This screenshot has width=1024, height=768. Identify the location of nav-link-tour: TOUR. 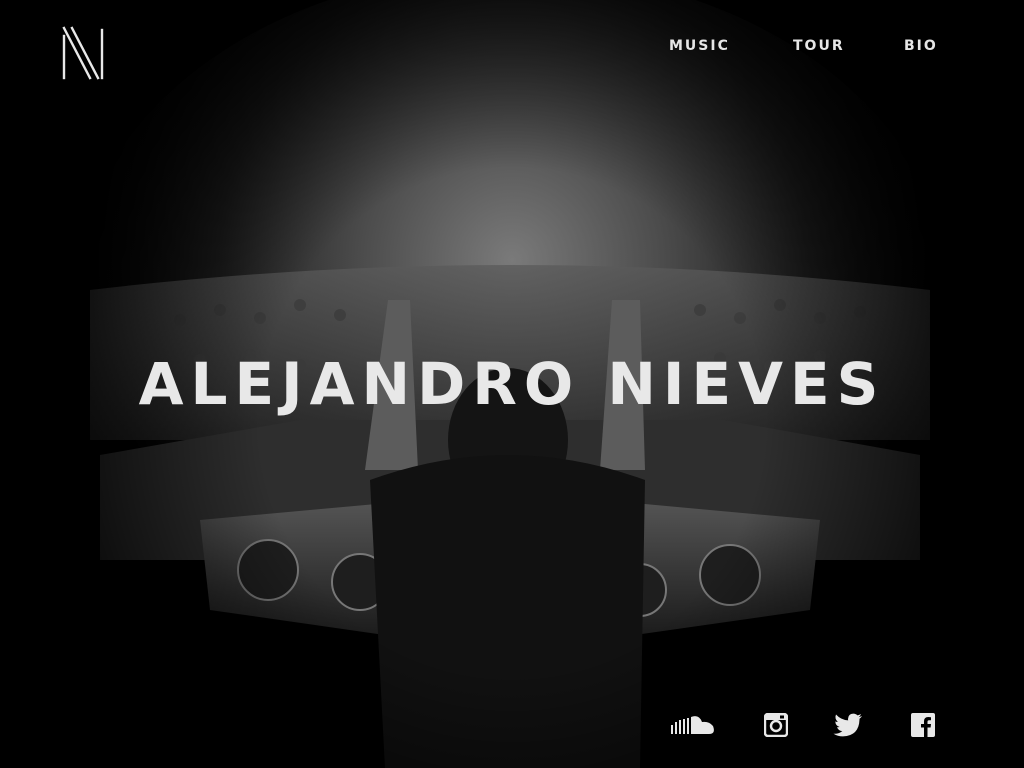
(819, 46).